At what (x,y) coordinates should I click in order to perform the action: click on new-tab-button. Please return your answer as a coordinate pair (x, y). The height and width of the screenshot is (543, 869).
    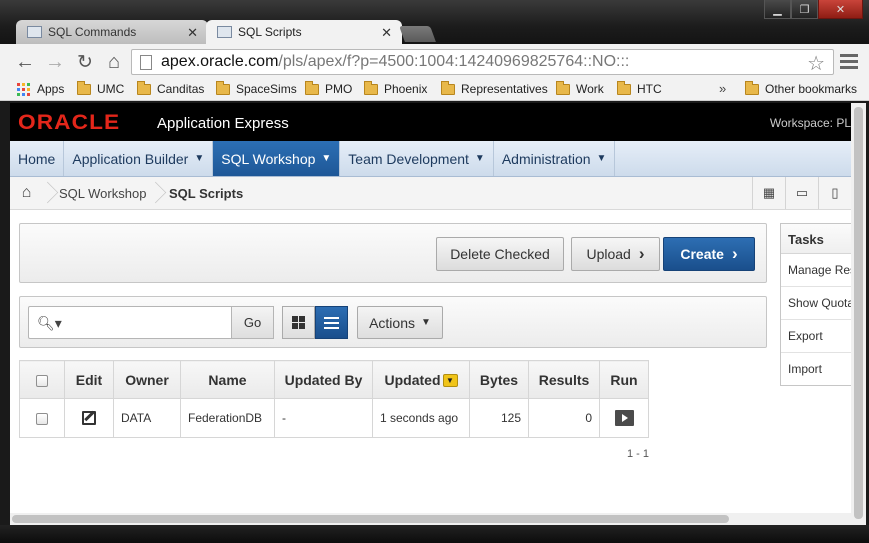
    Looking at the image, I should click on (417, 34).